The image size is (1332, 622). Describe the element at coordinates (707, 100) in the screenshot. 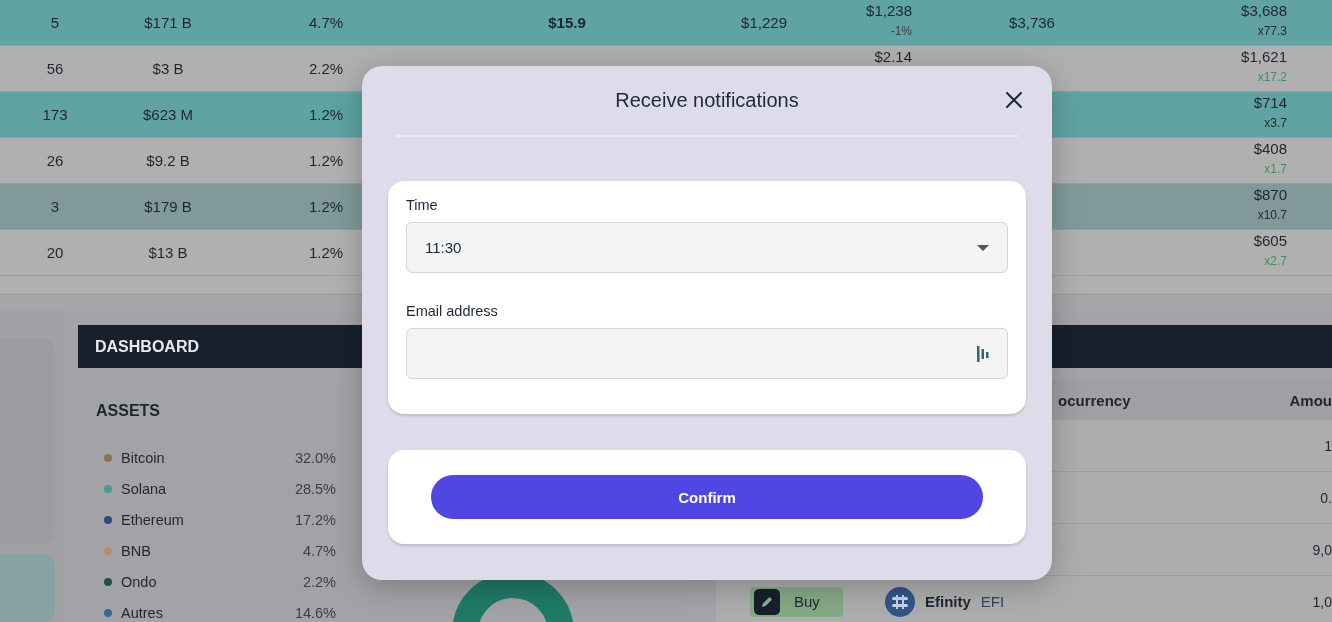

I see `dialog-title: Receive notifications` at that location.